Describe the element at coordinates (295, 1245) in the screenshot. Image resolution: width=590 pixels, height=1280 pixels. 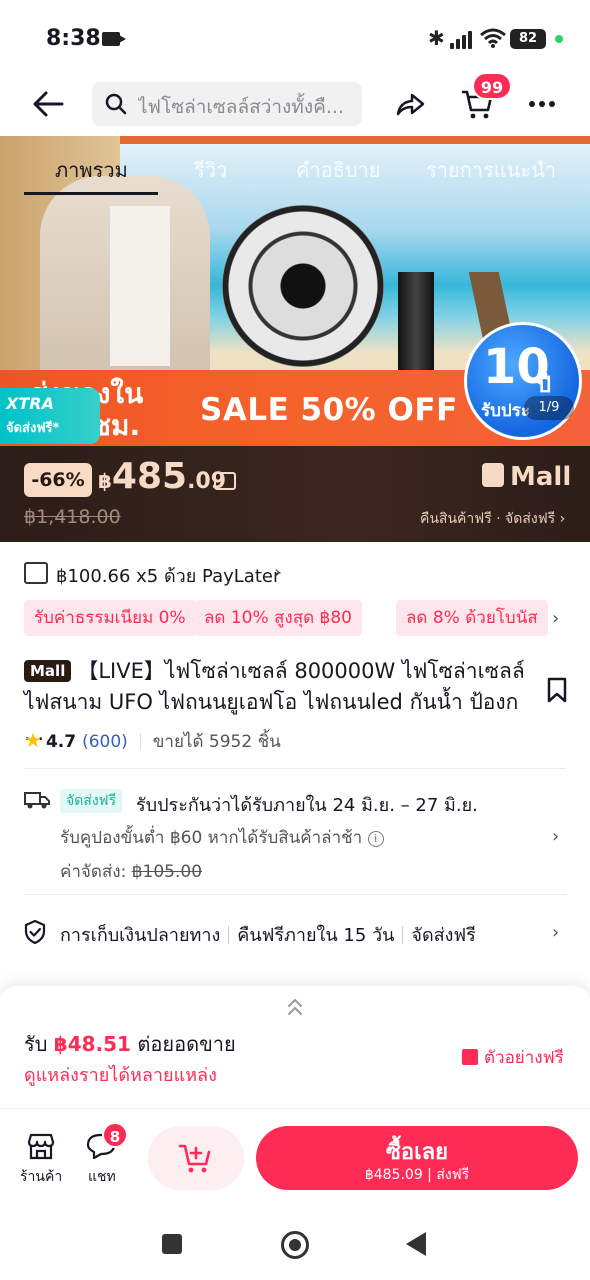
I see `home-button` at that location.